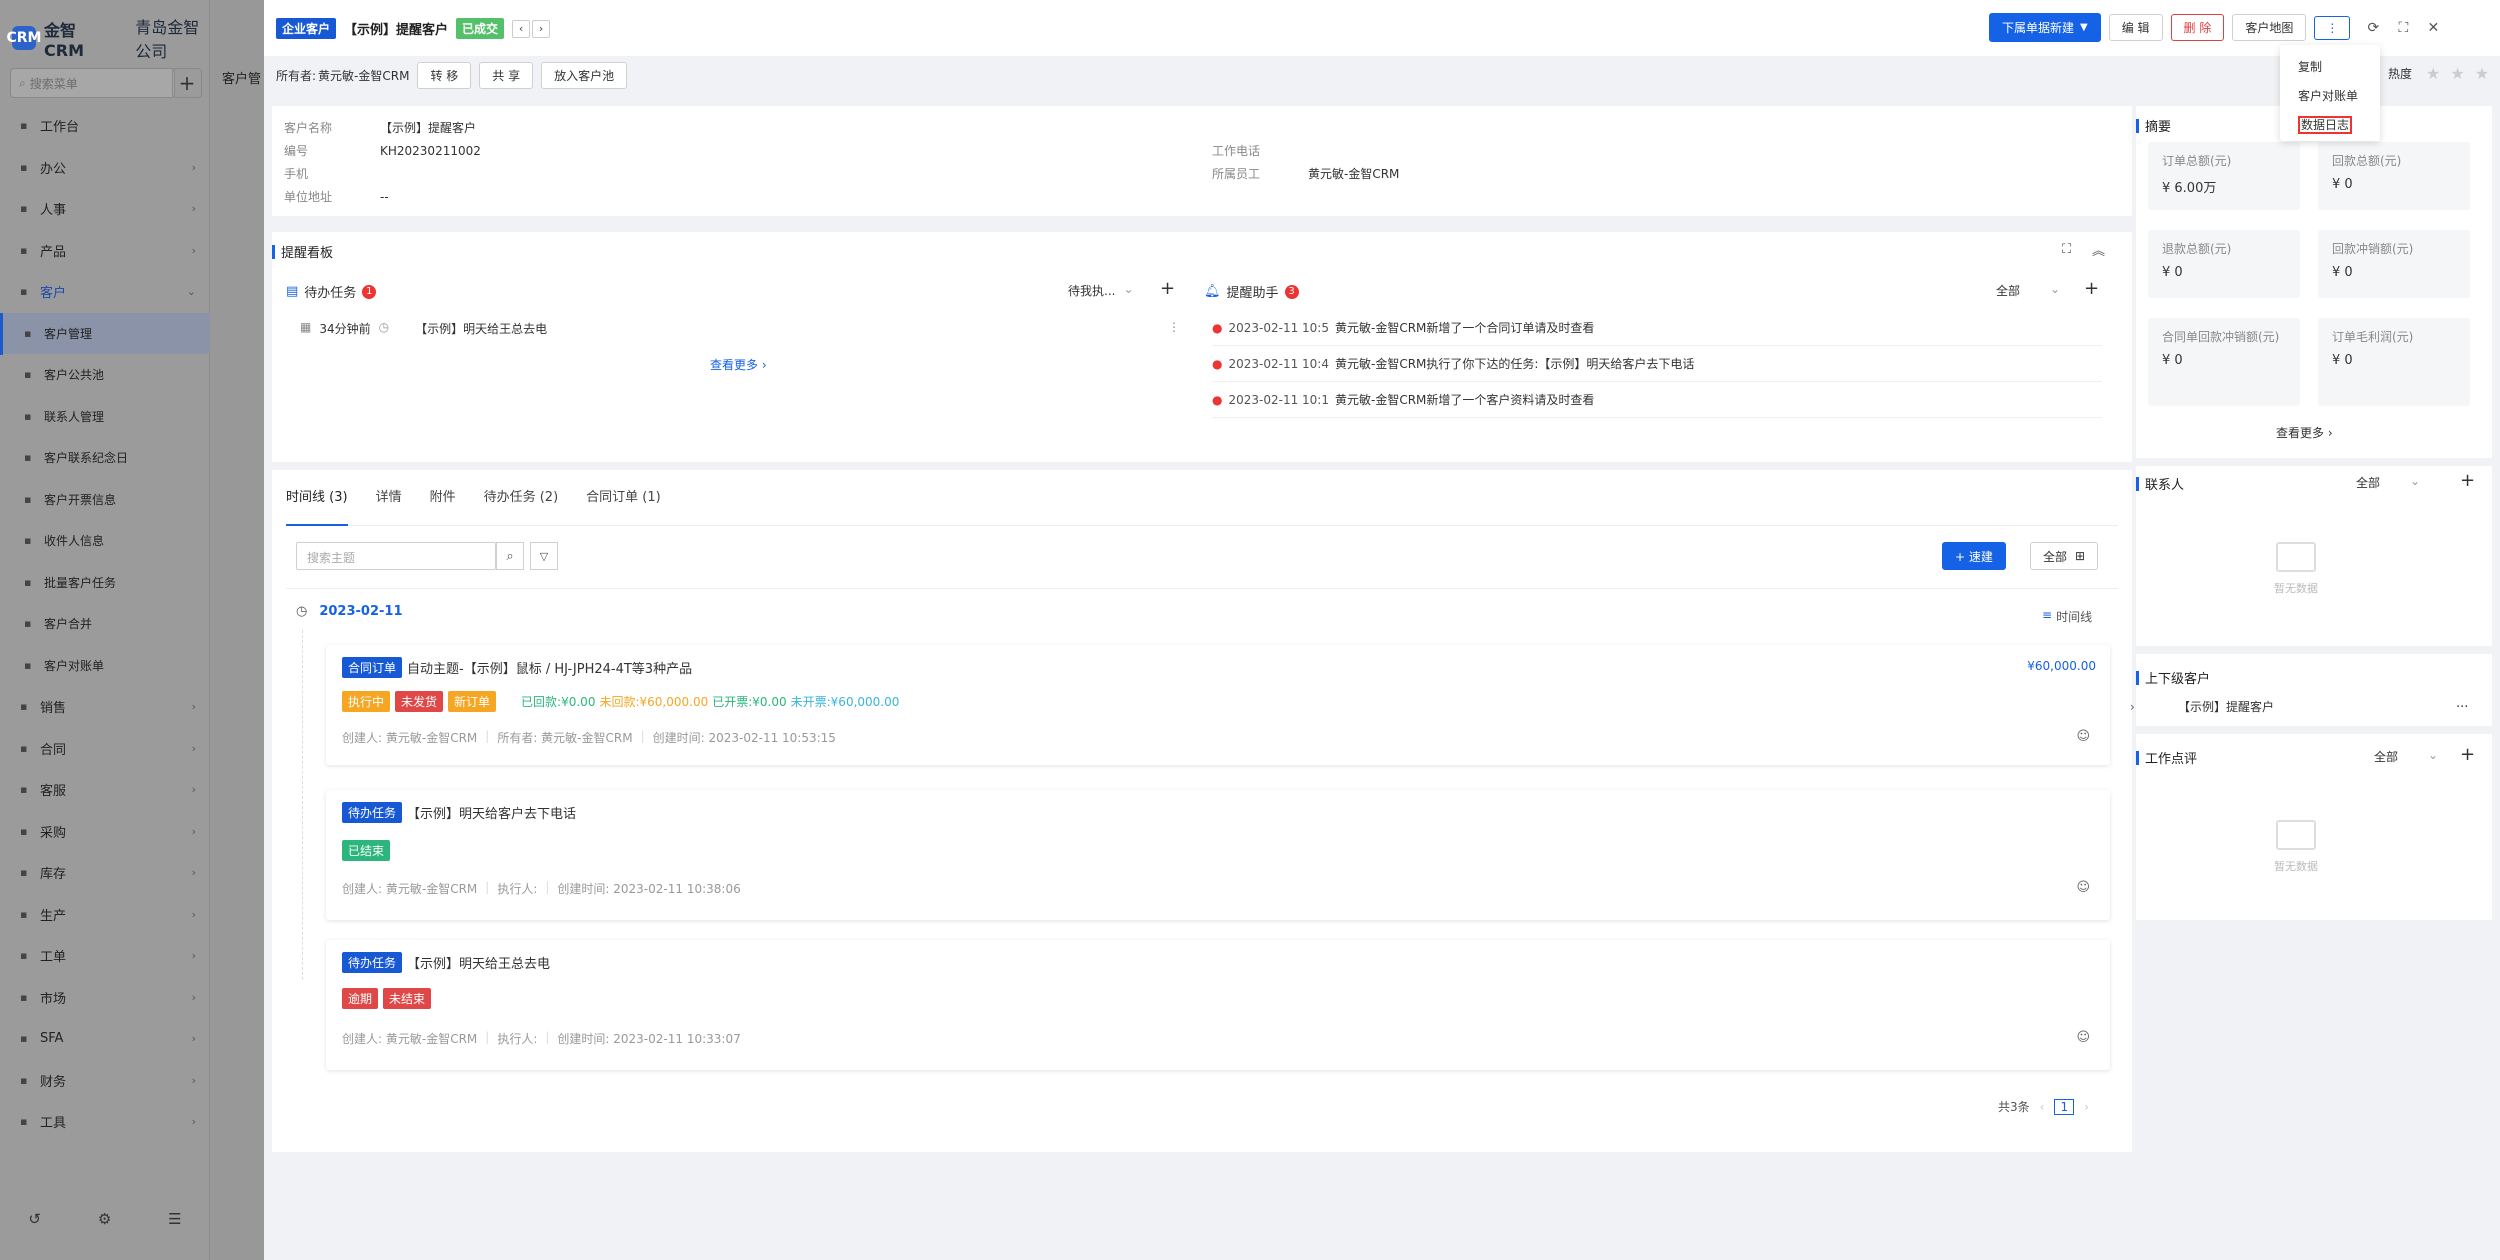 This screenshot has height=1260, width=2500. What do you see at coordinates (105, 749) in the screenshot?
I see `sidebar-item-15: ▪ 合同 ›` at bounding box center [105, 749].